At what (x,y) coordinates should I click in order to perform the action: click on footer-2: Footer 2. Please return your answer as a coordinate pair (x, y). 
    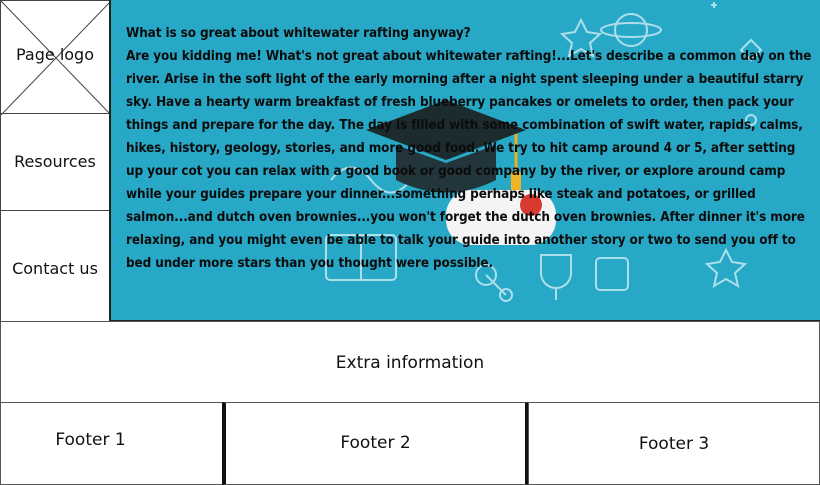
    Looking at the image, I should click on (375, 443).